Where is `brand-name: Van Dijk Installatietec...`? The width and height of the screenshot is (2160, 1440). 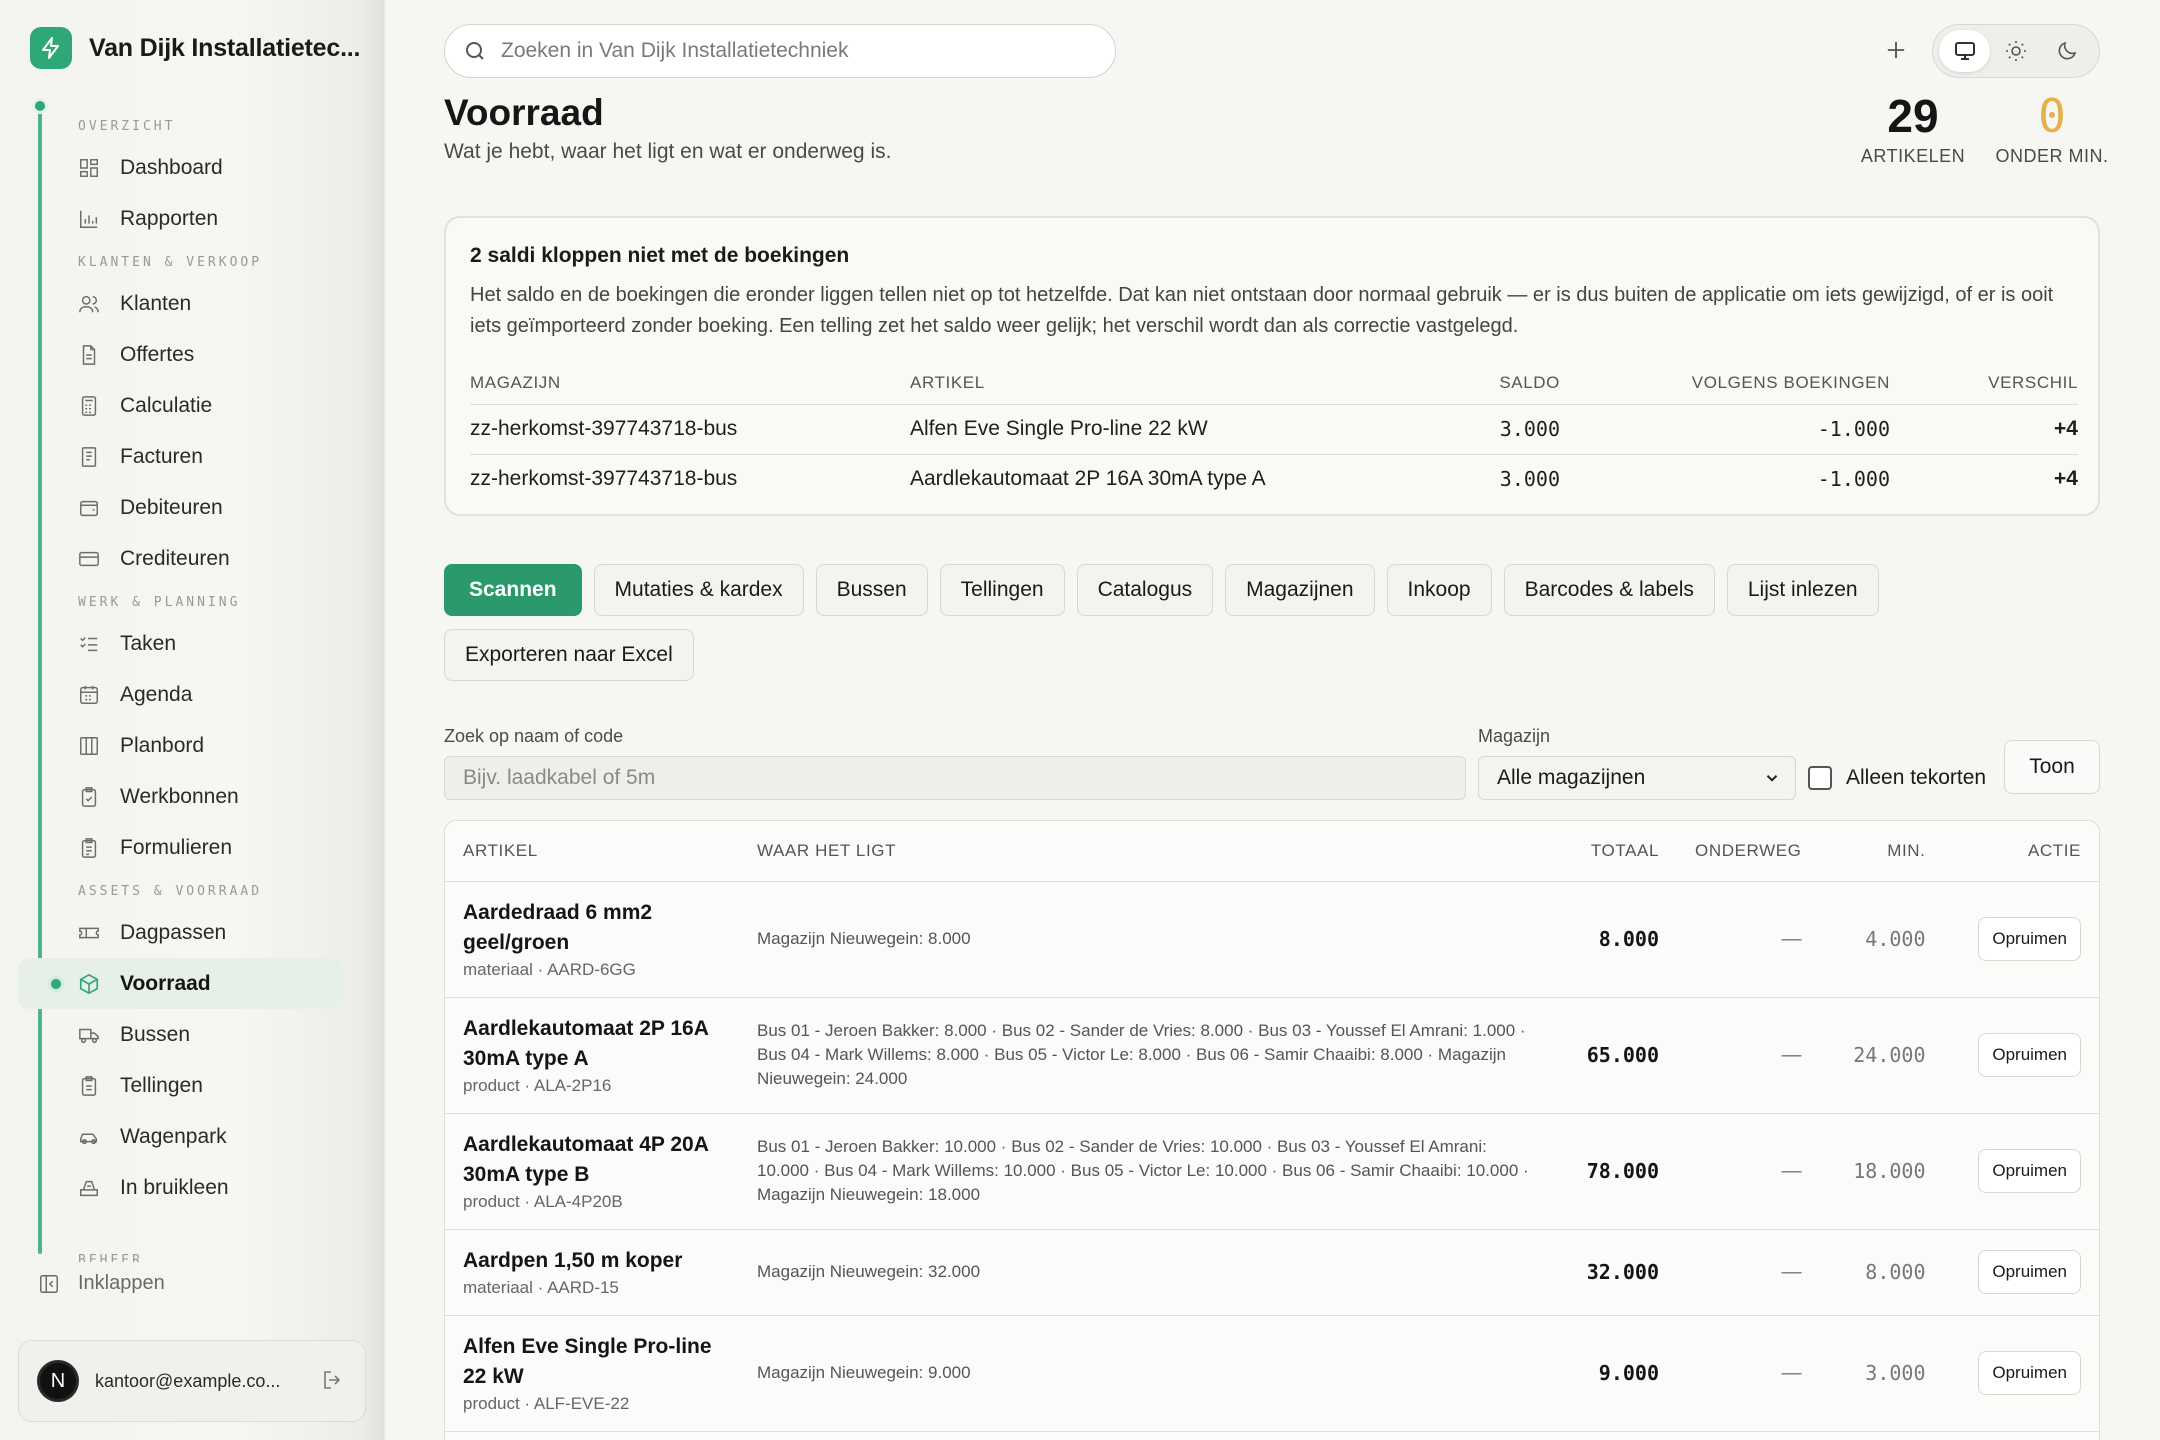 brand-name: Van Dijk Installatietec... is located at coordinates (225, 47).